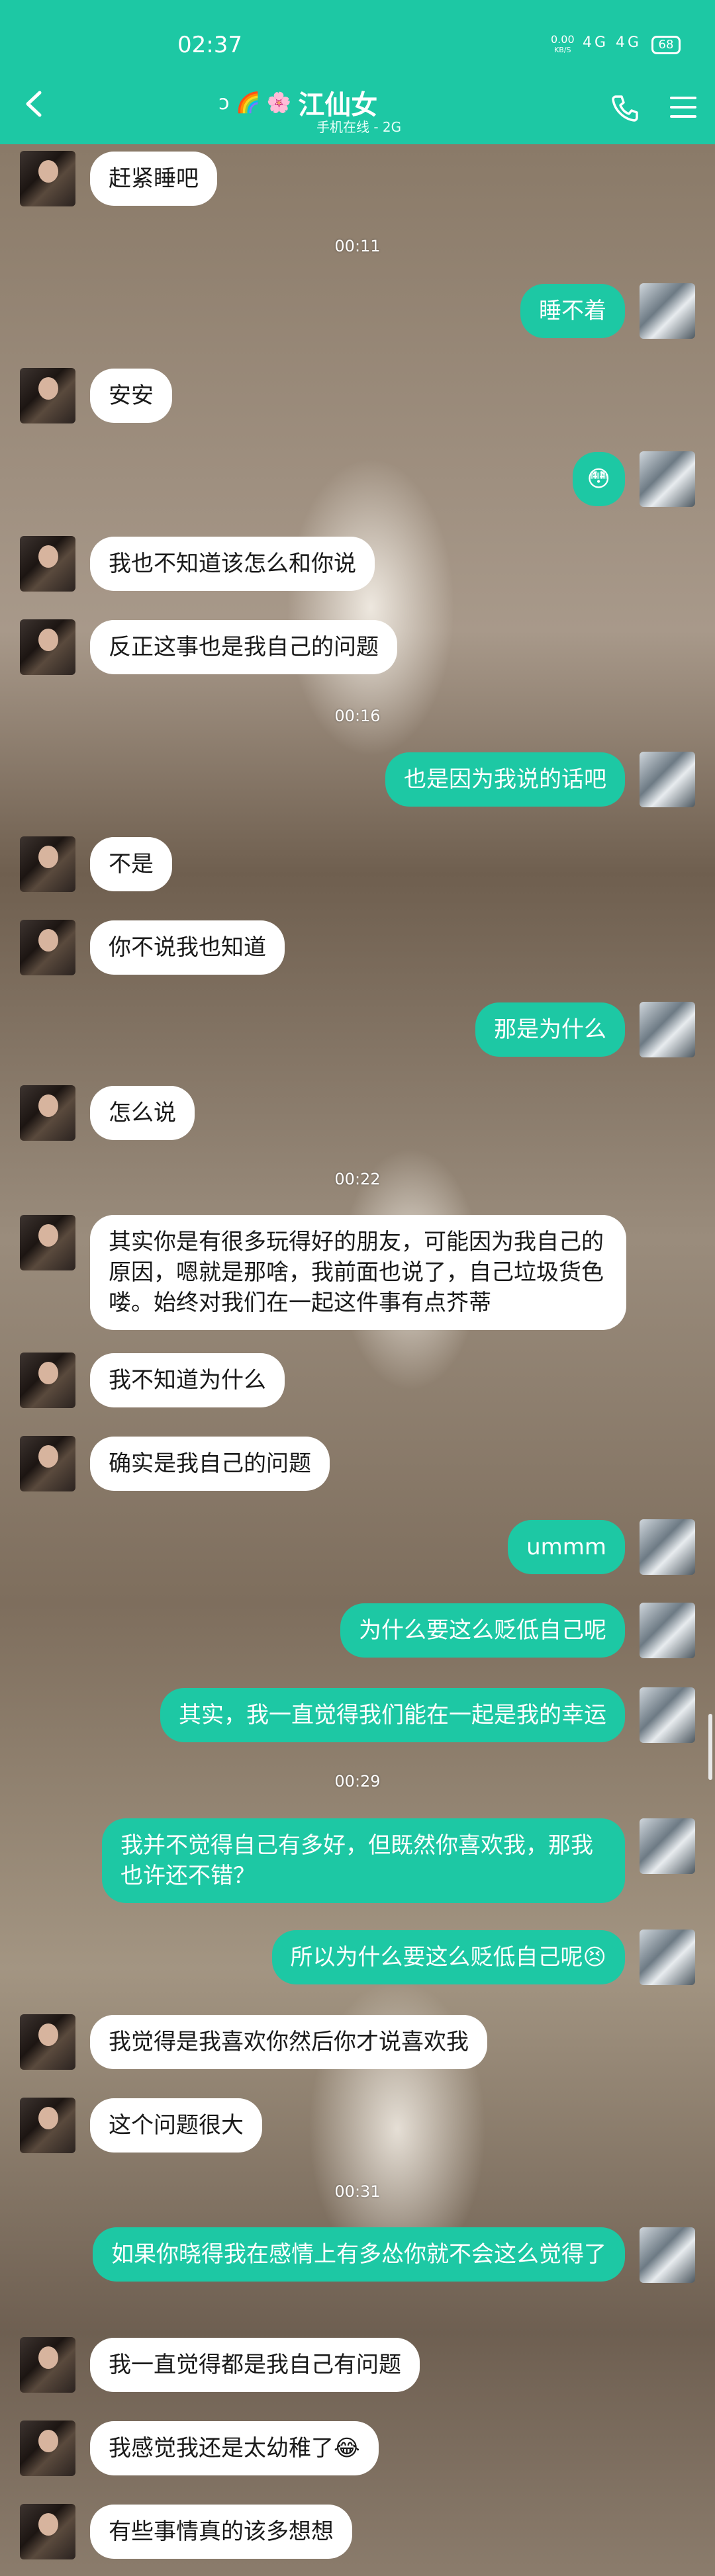  Describe the element at coordinates (142, 1113) in the screenshot. I see `message-bubble: 怎么说` at that location.